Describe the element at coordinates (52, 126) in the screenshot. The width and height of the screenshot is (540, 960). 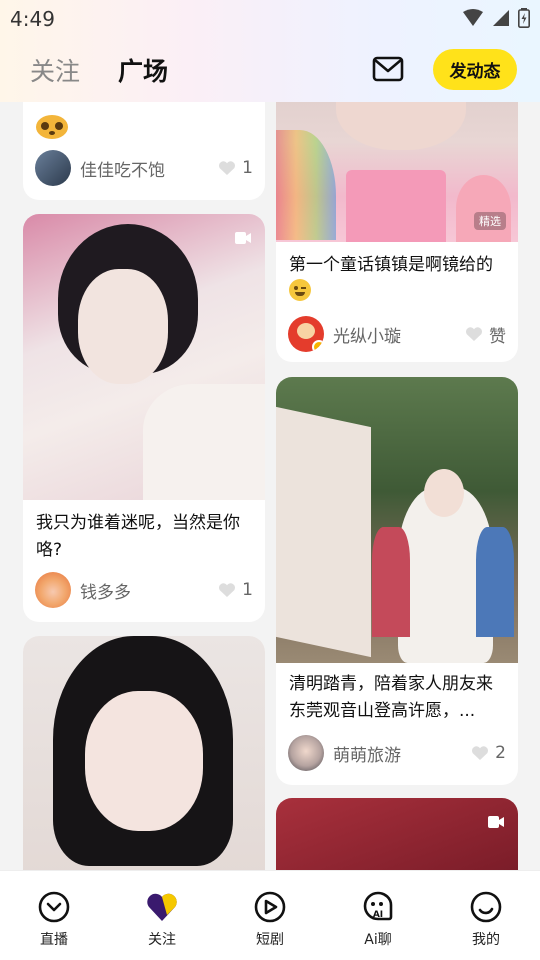
I see `cat-emoji` at that location.